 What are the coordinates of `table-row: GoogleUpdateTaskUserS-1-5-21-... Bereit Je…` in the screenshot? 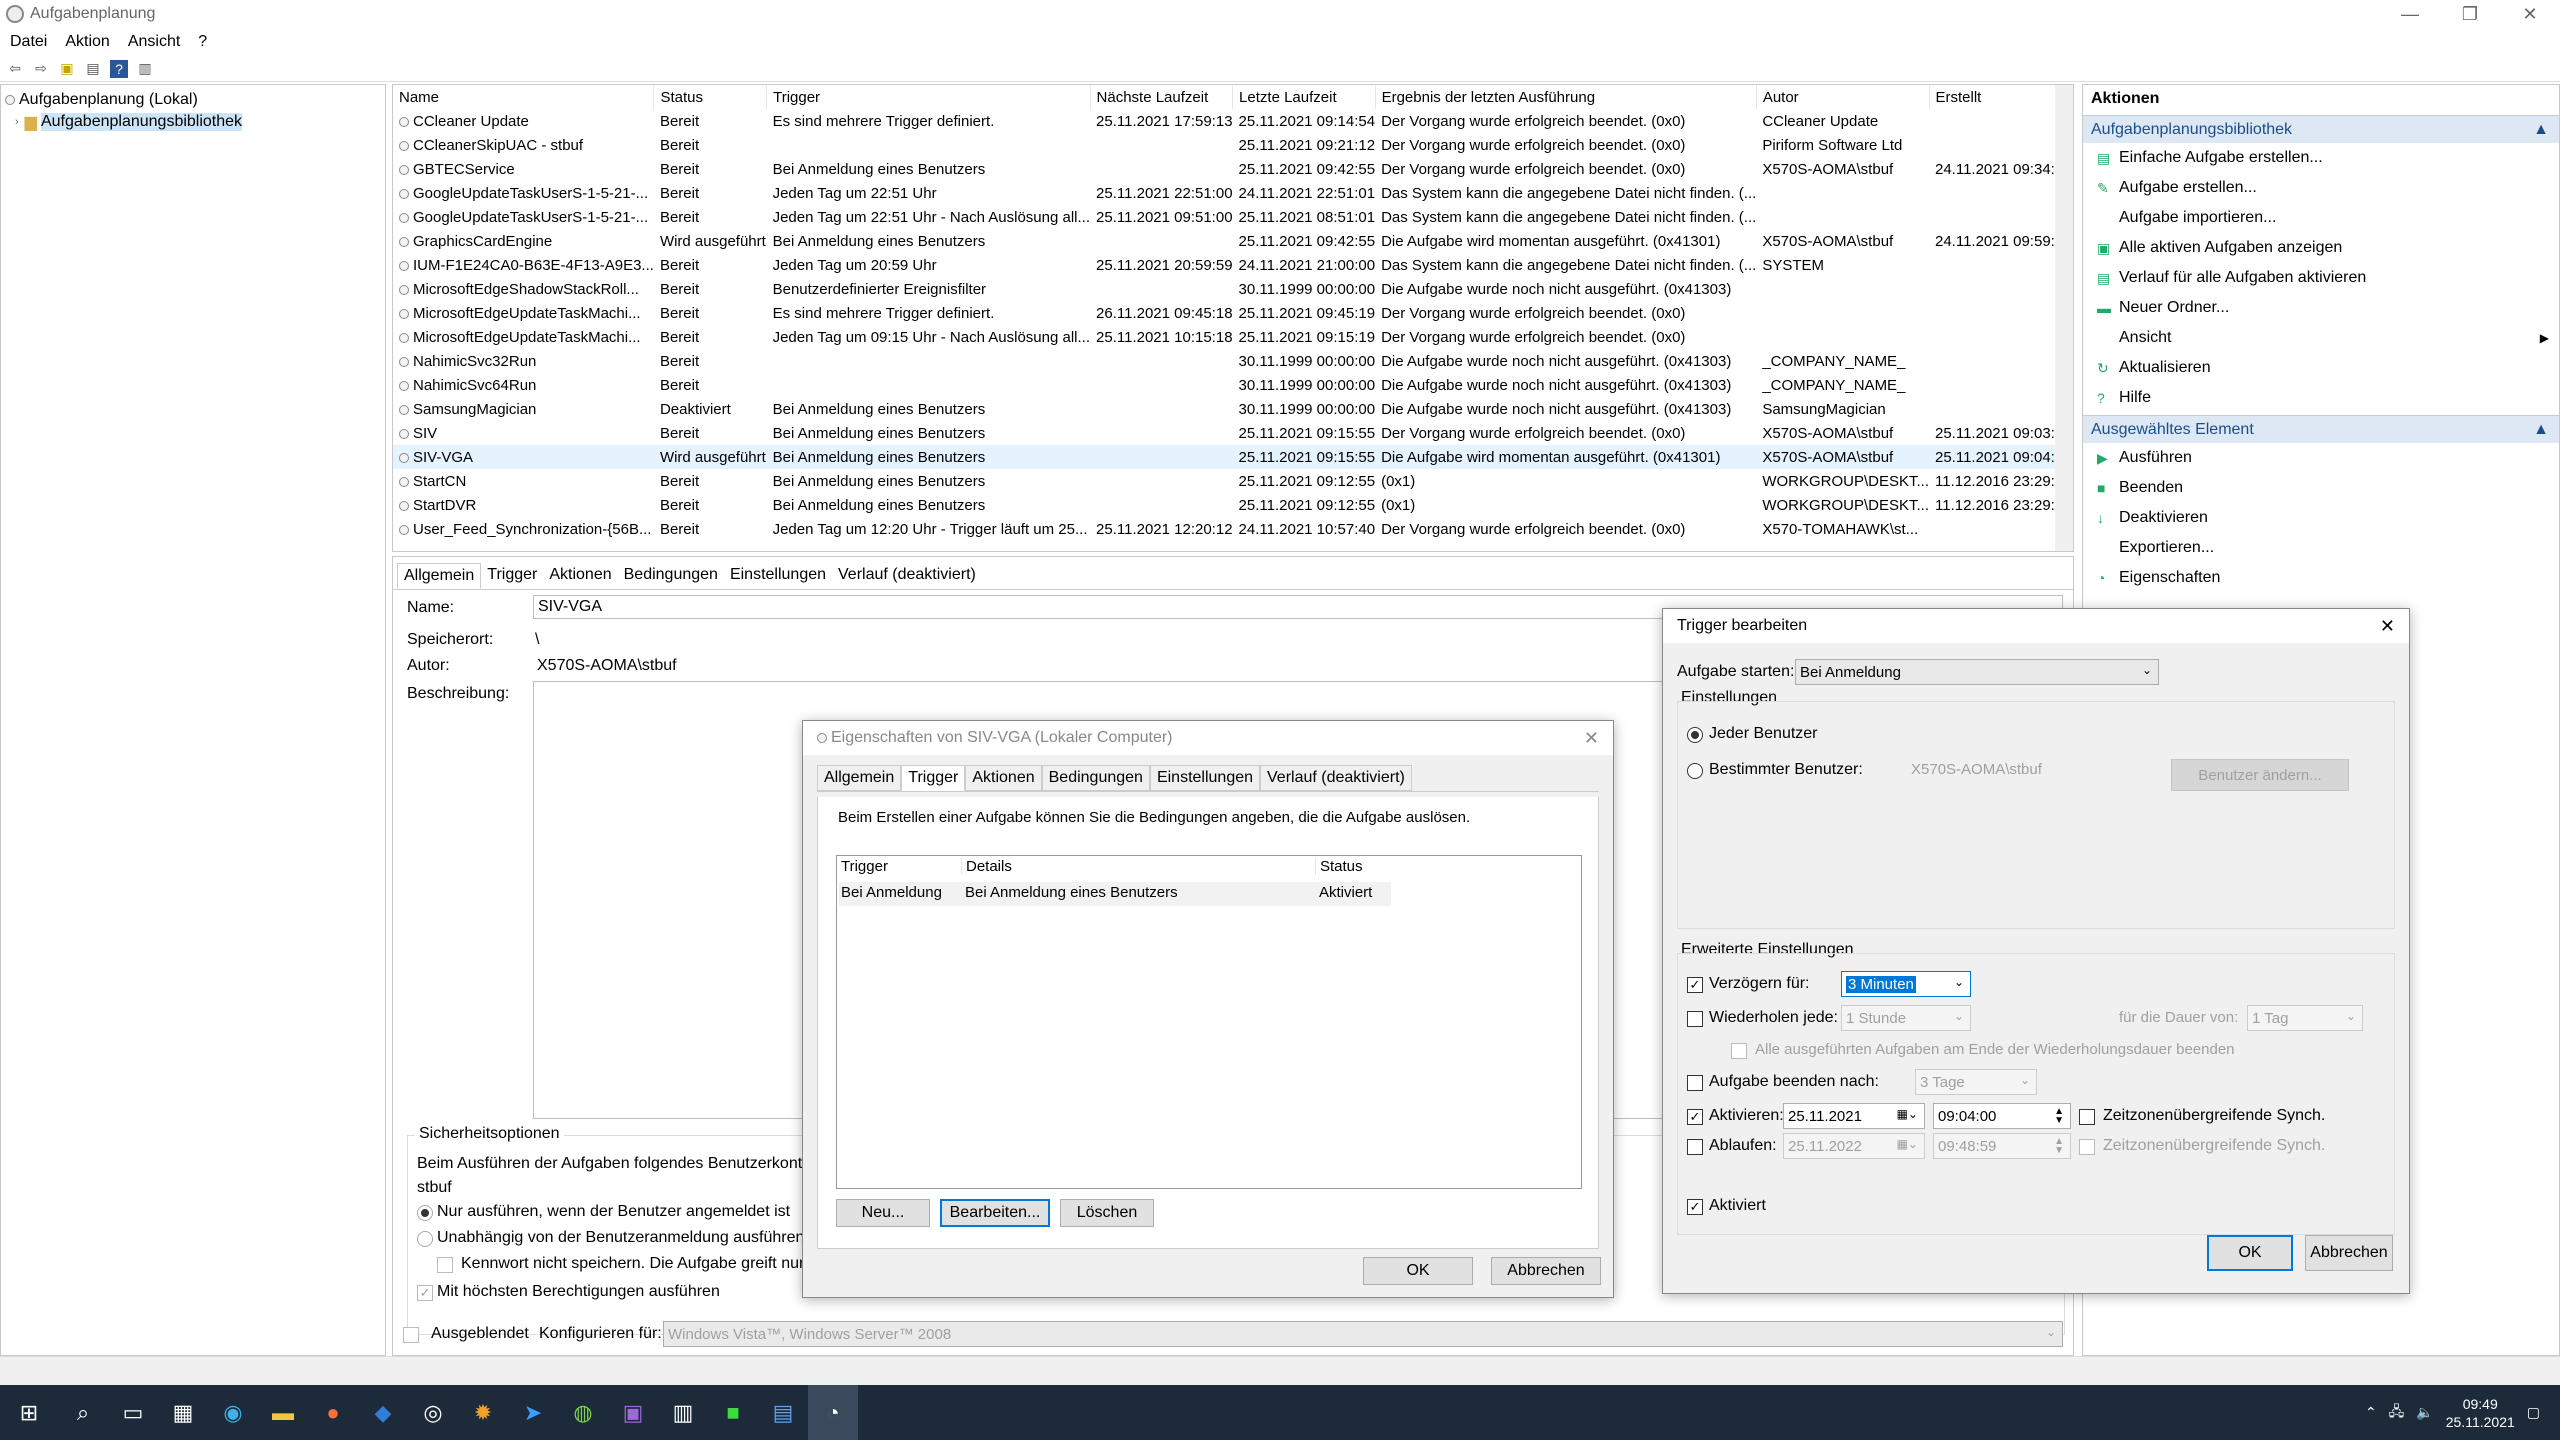 It's located at (1233, 193).